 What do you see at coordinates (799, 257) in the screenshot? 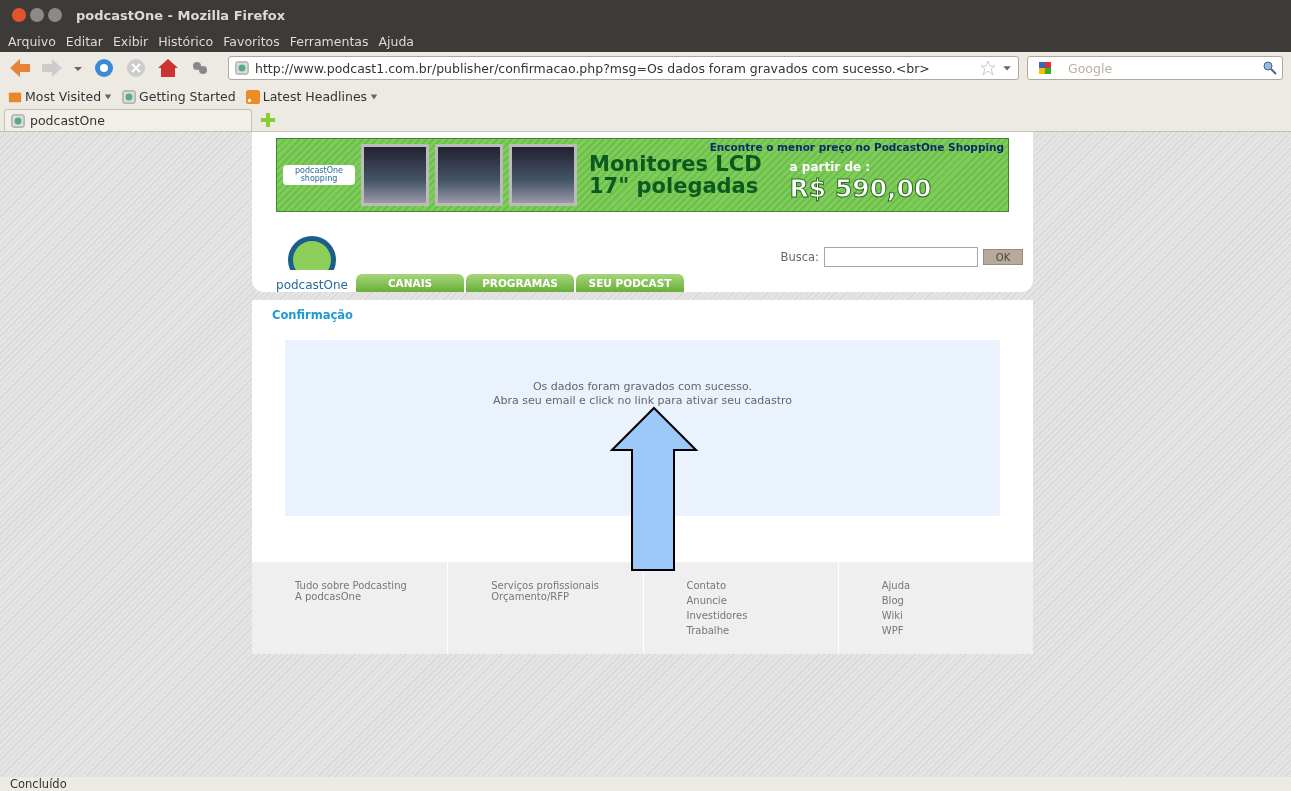
I see `search-label: Busca:` at bounding box center [799, 257].